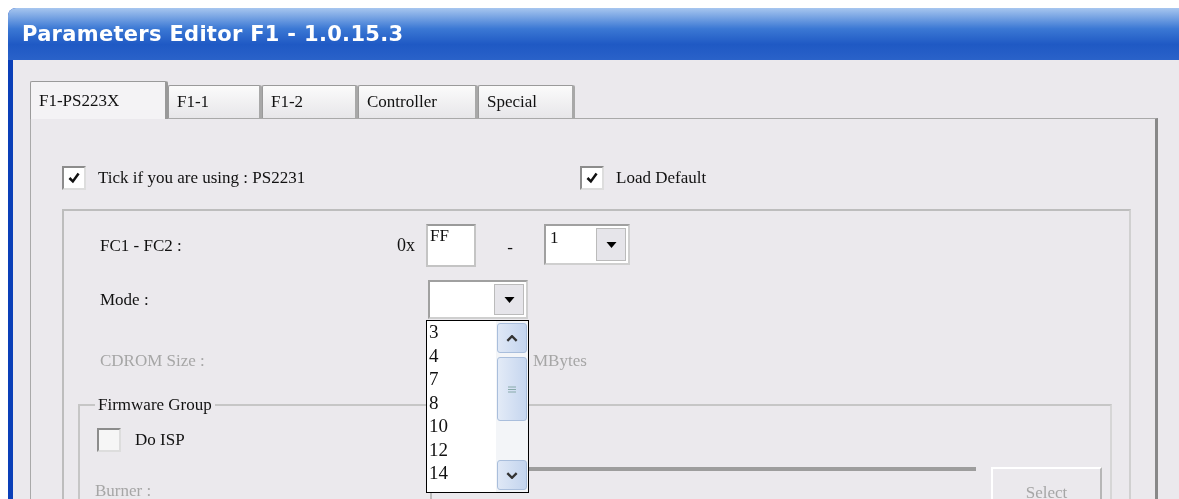 This screenshot has height=499, width=1179. Describe the element at coordinates (462, 450) in the screenshot. I see `list-item: 12` at that location.